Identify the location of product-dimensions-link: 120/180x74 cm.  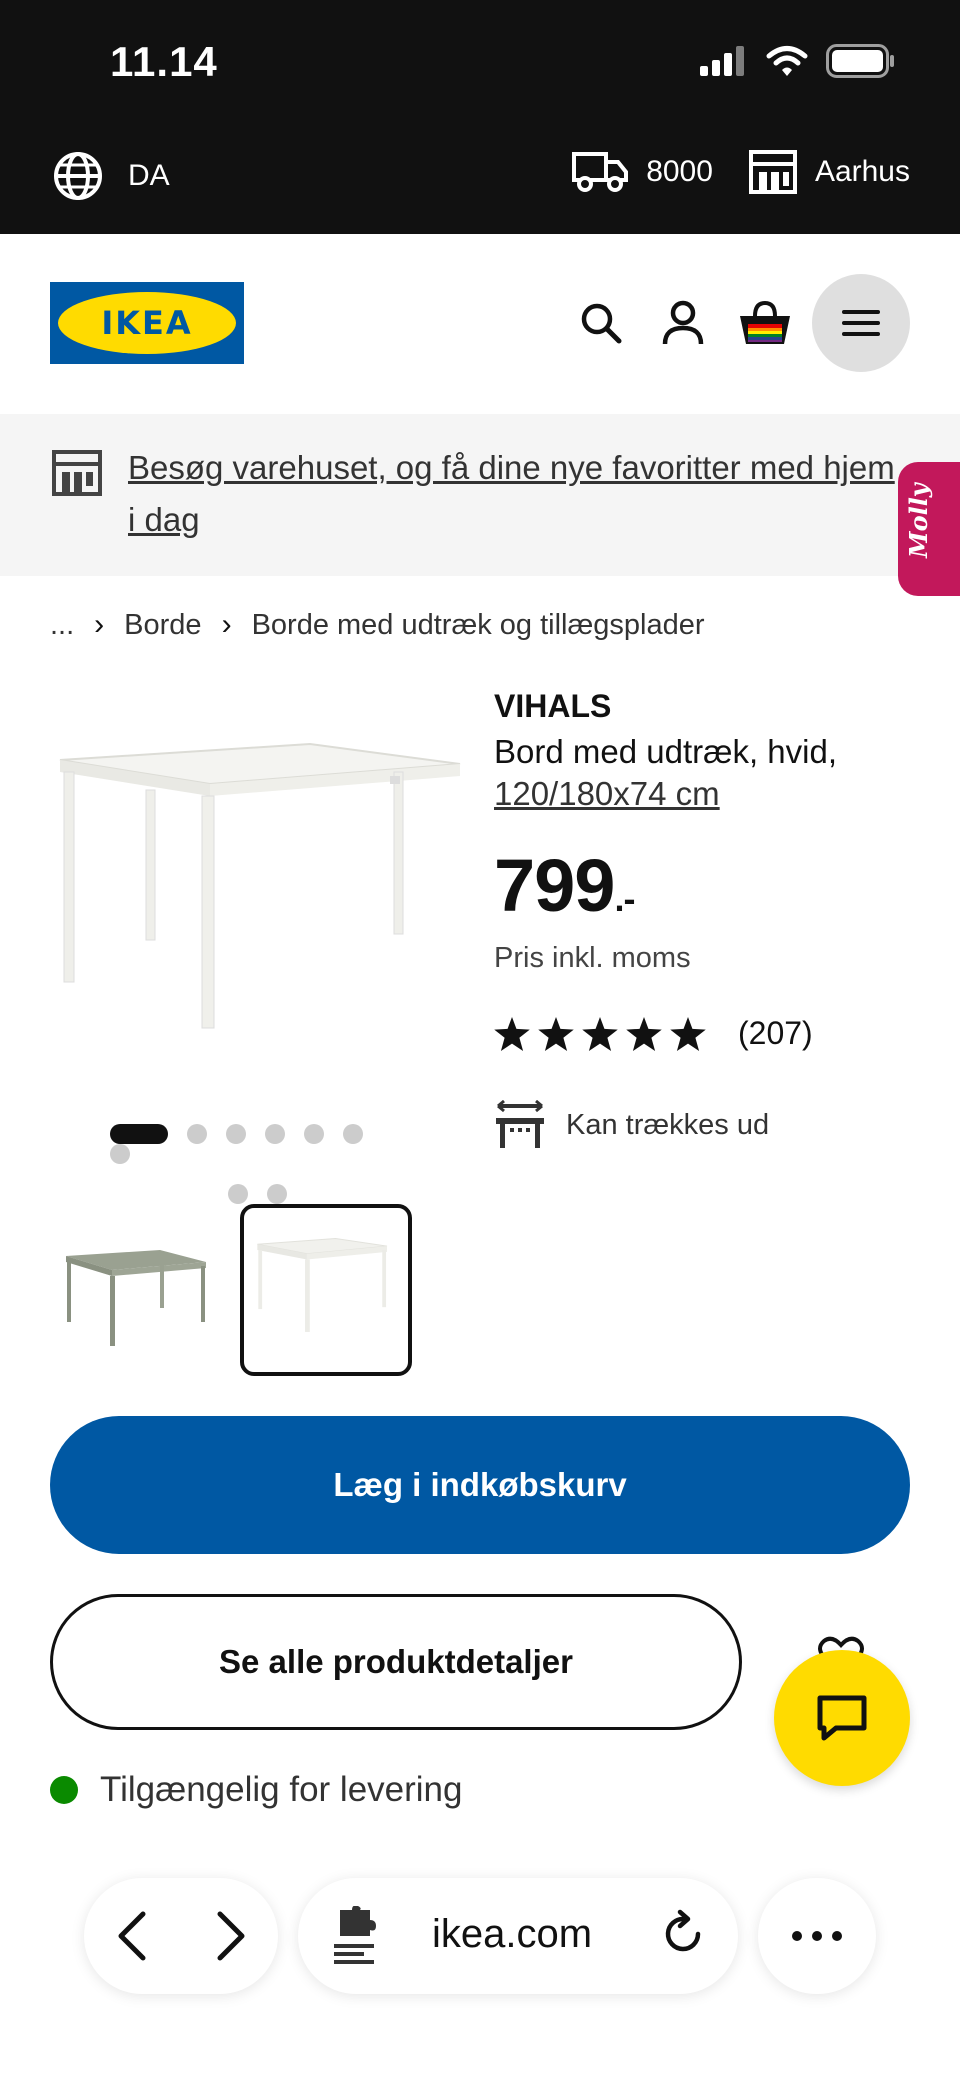
(607, 793).